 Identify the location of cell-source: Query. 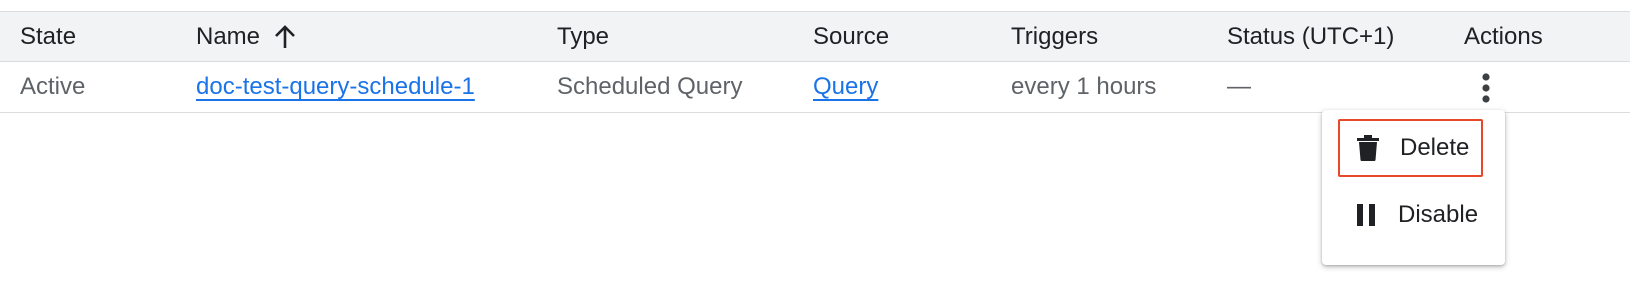
(845, 87).